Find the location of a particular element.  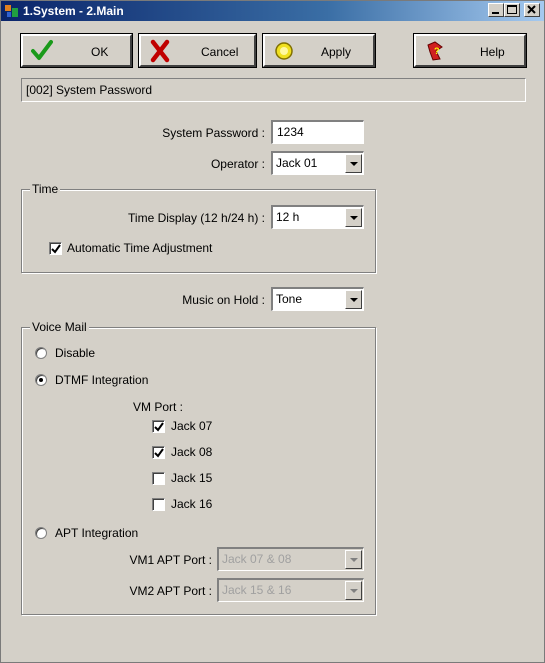

apply-label: Apply is located at coordinates (336, 52).